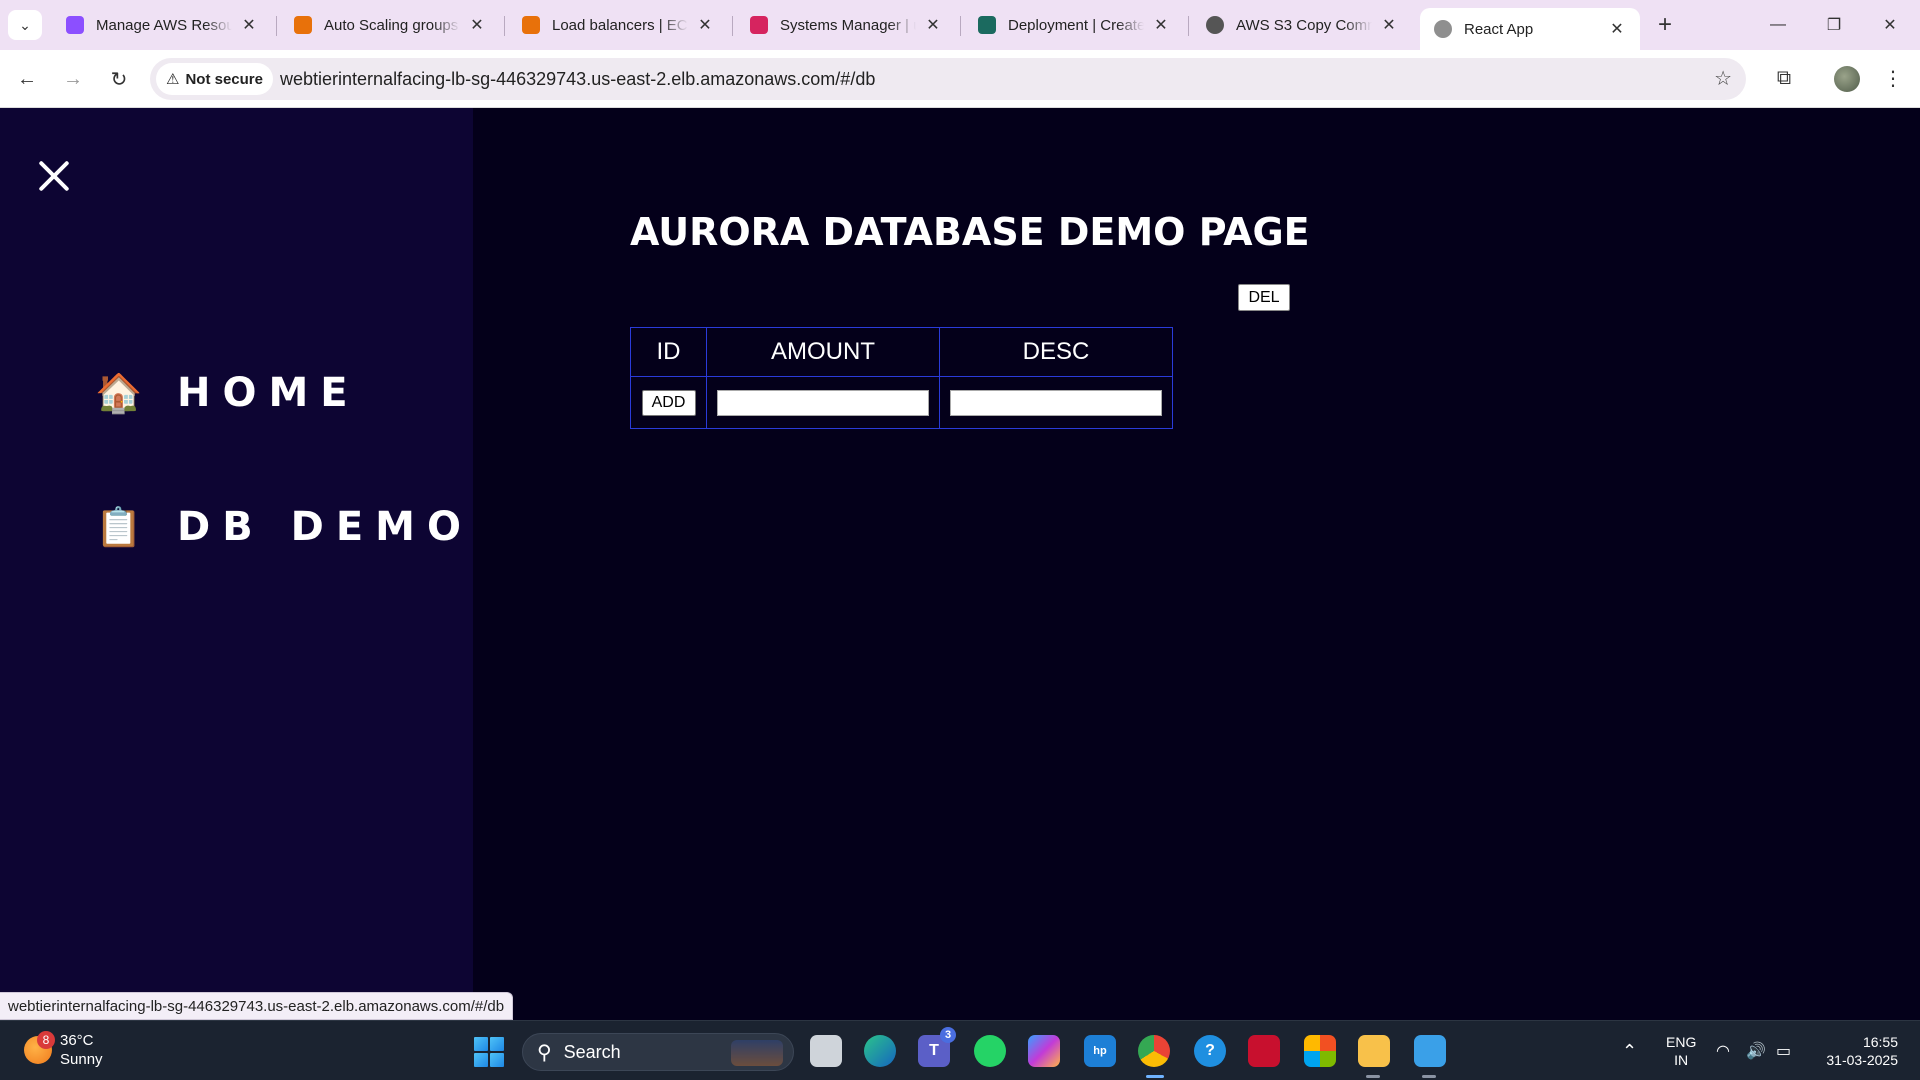  I want to click on notepad-icon, so click(1430, 1051).